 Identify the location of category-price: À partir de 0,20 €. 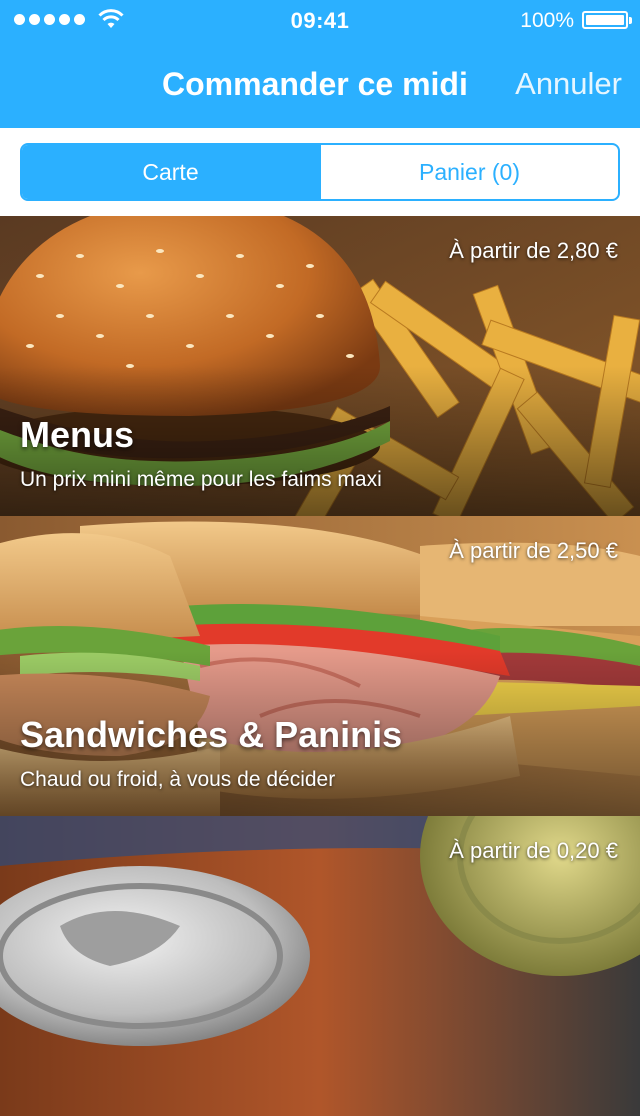
(533, 850).